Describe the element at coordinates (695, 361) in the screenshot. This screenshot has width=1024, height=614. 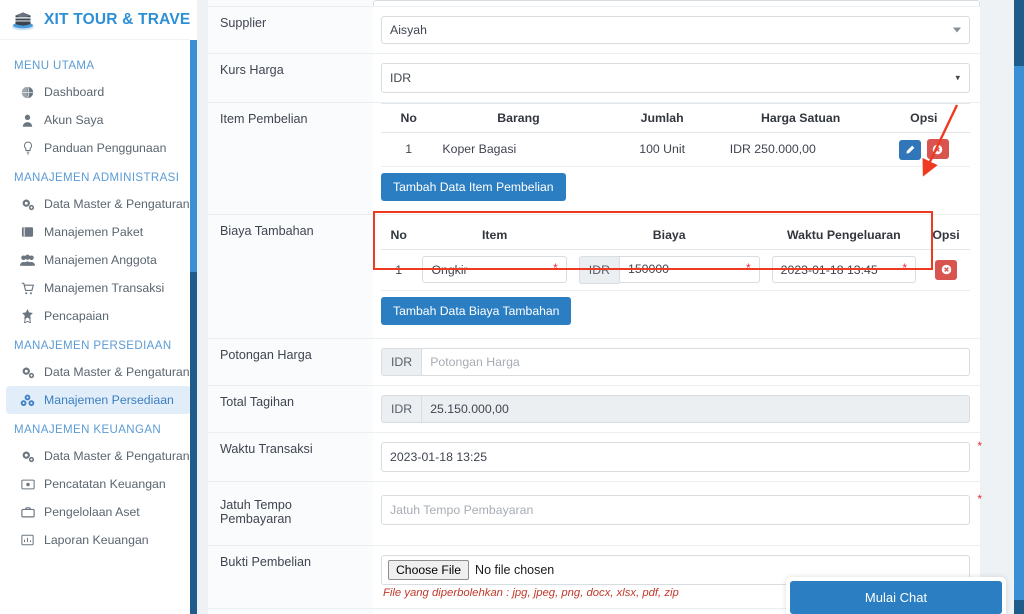
I see `potongan-harga-input: Potongan Harga` at that location.